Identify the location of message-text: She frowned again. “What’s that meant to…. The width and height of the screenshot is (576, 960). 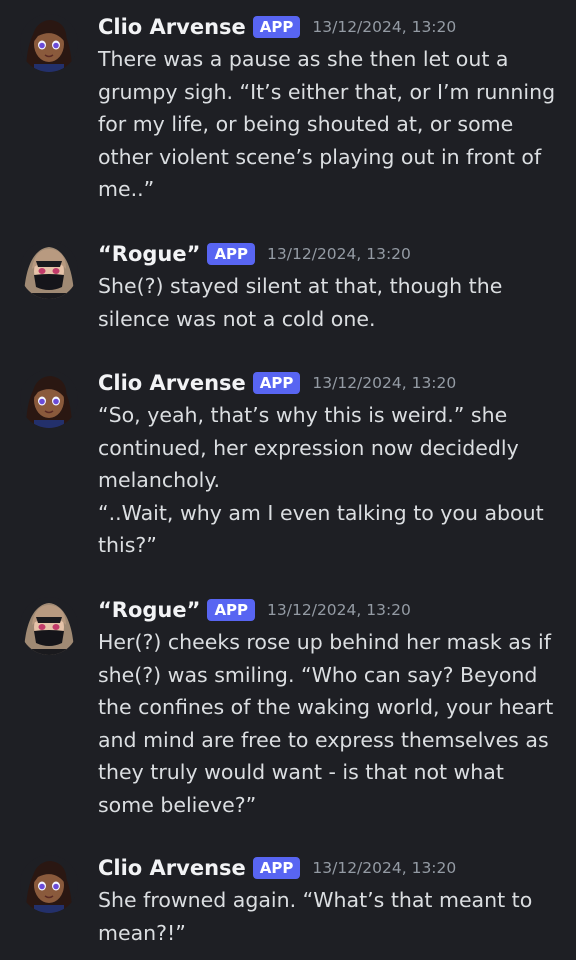
(315, 916).